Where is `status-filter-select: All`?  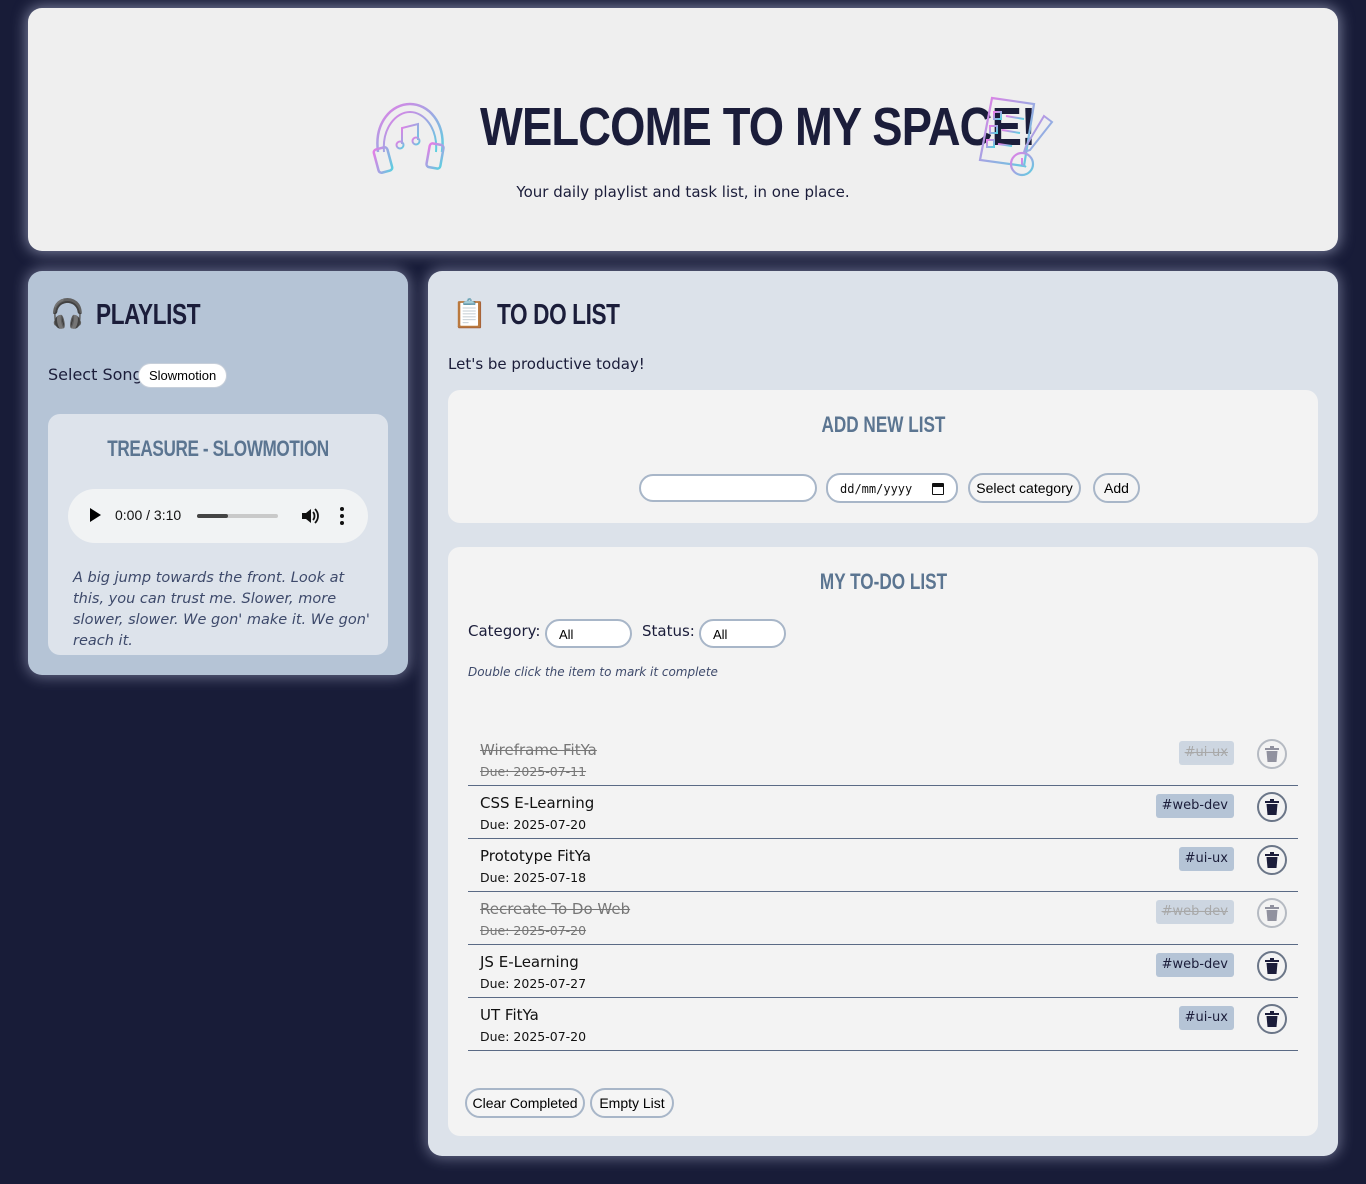 status-filter-select: All is located at coordinates (742, 633).